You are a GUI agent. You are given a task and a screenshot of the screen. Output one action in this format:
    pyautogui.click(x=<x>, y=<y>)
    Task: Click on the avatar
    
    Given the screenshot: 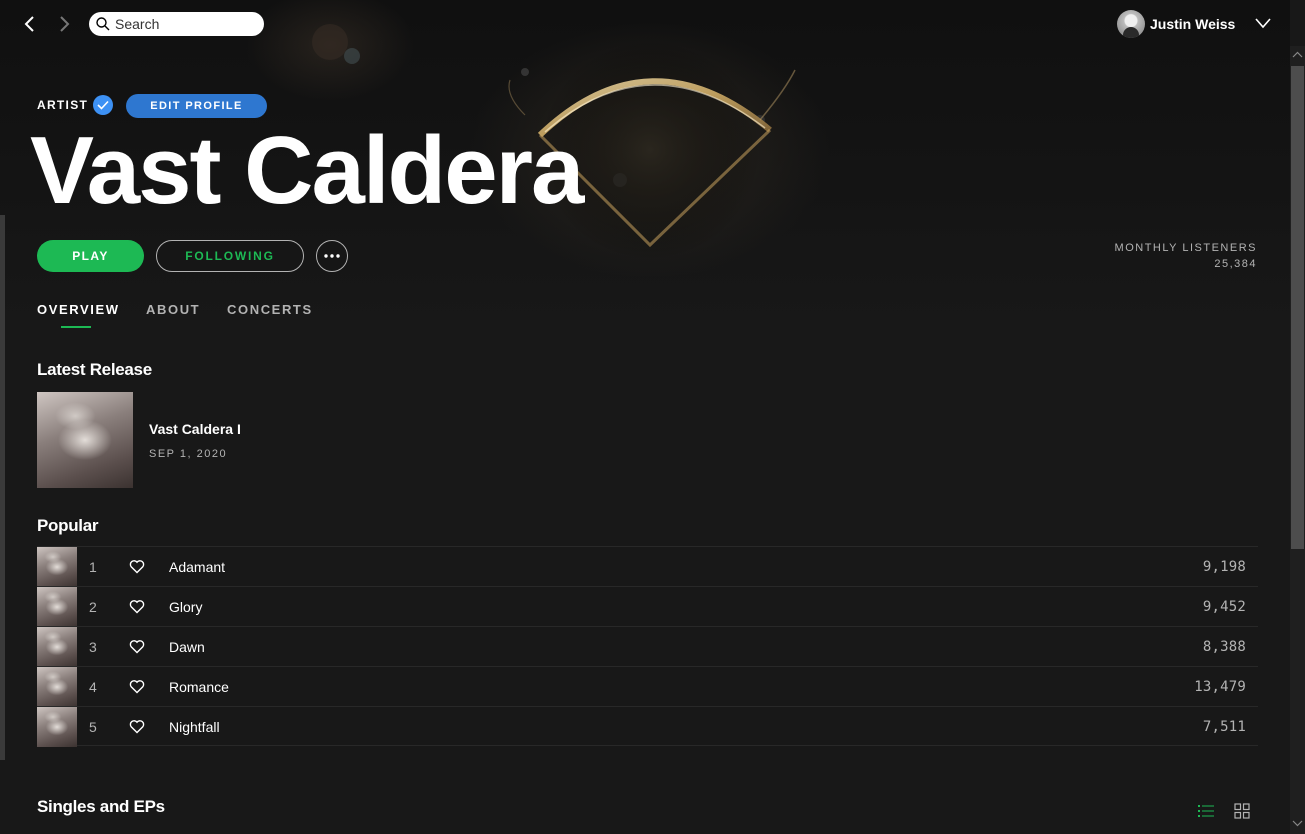 What is the action you would take?
    pyautogui.click(x=1131, y=24)
    